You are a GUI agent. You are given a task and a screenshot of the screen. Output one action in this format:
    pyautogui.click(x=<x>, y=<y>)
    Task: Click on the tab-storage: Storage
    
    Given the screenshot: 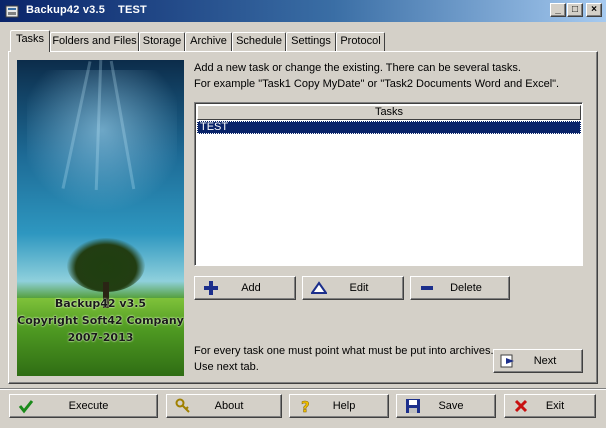 What is the action you would take?
    pyautogui.click(x=162, y=41)
    